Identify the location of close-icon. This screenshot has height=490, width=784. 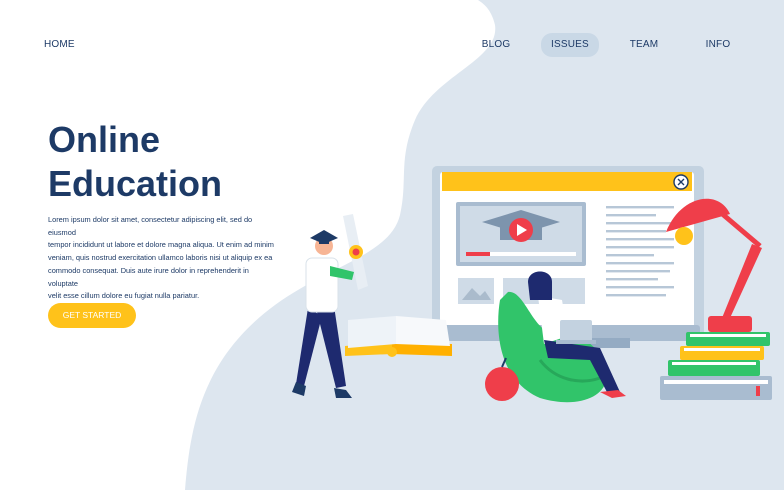
(681, 182).